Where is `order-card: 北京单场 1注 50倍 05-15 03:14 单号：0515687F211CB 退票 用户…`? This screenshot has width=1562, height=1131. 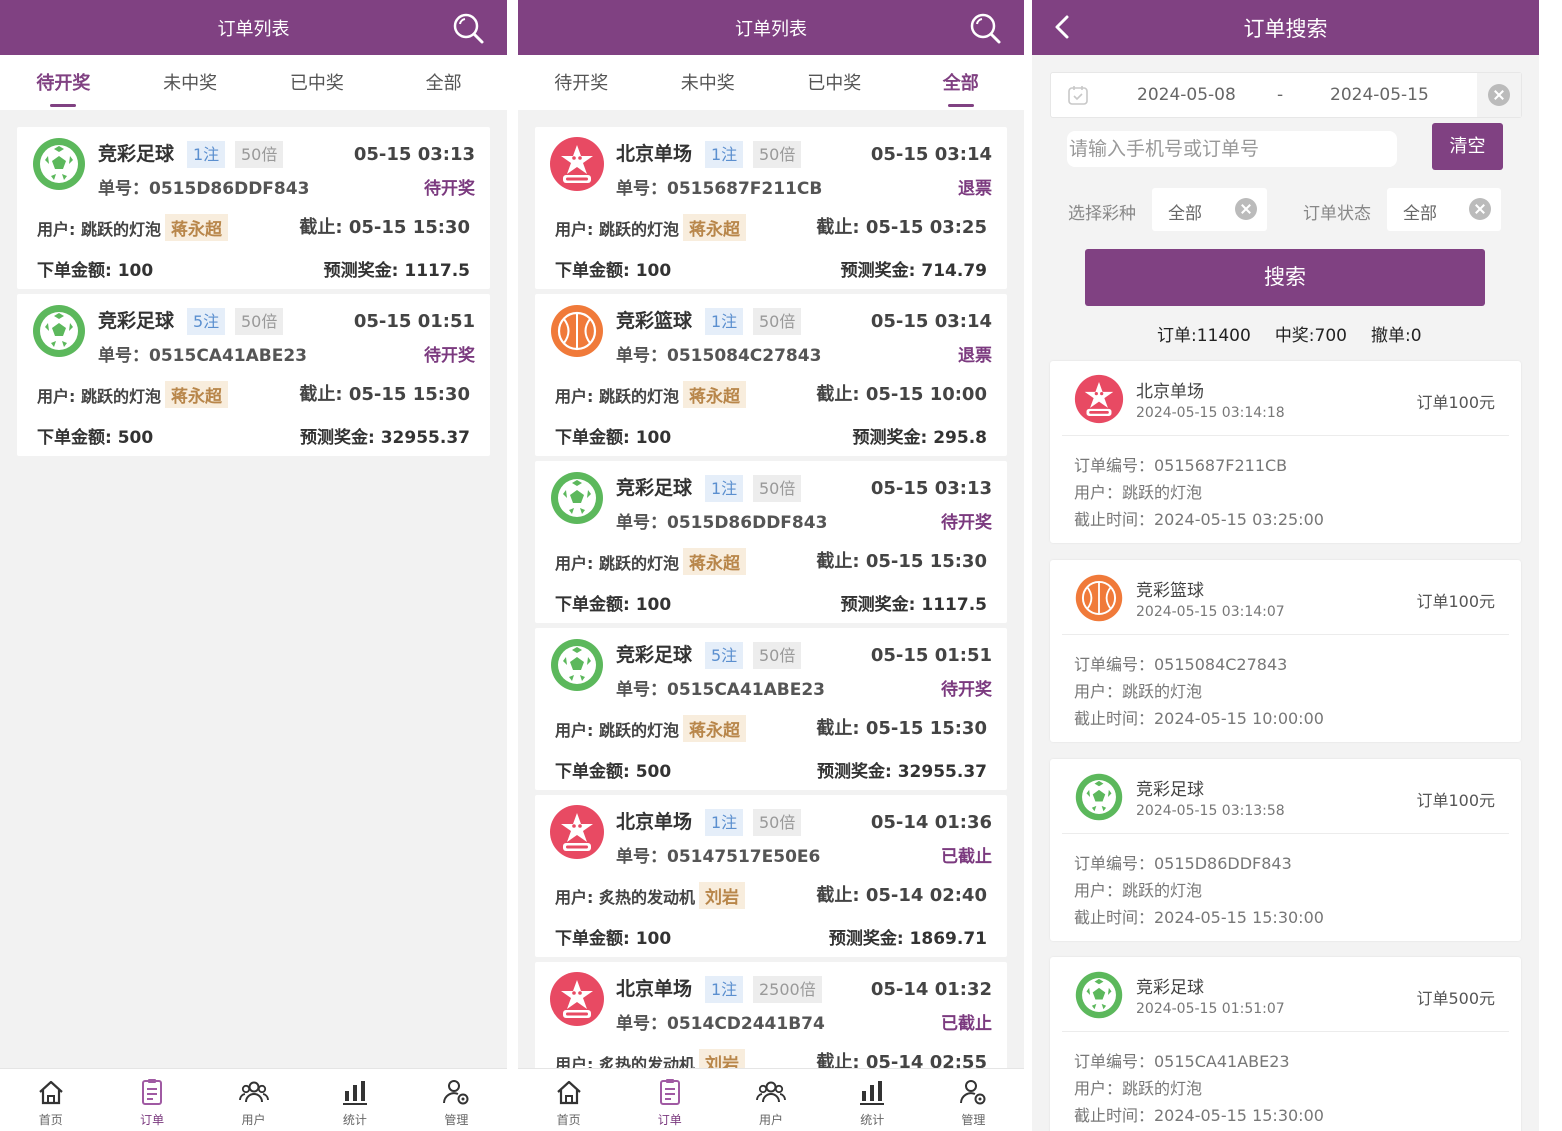
order-card: 北京单场 1注 50倍 05-15 03:14 单号：0515687F211CB 退票 用户… is located at coordinates (771, 208).